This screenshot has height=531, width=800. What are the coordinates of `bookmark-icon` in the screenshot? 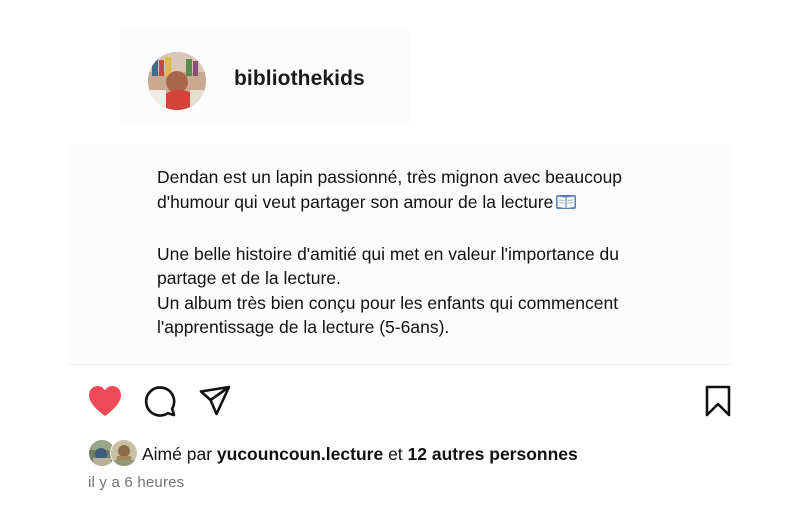 It's located at (718, 401).